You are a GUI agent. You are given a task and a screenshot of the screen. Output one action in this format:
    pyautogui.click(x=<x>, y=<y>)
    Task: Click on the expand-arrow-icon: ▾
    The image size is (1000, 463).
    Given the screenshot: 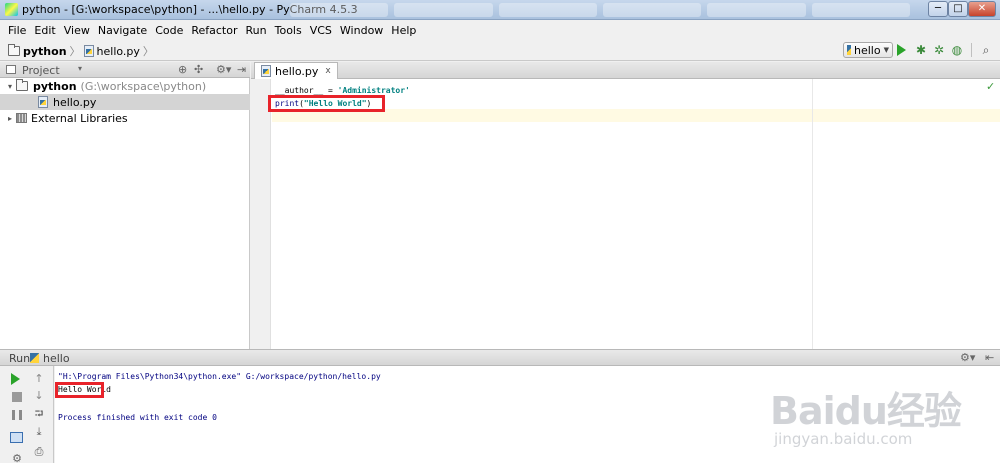 What is the action you would take?
    pyautogui.click(x=10, y=86)
    